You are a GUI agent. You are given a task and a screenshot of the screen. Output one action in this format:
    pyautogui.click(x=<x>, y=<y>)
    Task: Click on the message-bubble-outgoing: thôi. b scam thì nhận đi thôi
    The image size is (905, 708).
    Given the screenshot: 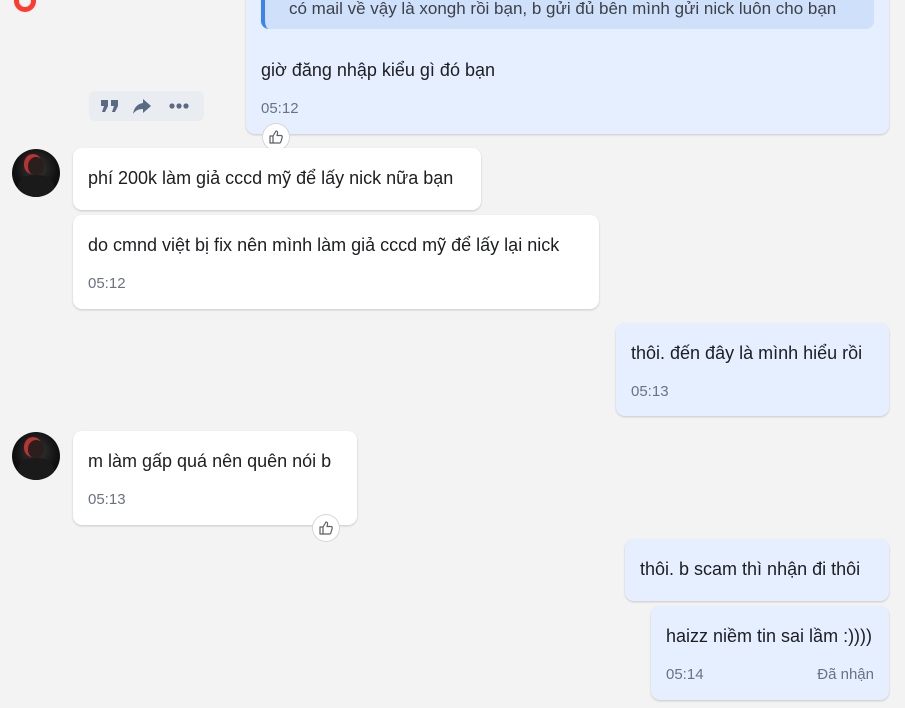 What is the action you would take?
    pyautogui.click(x=757, y=570)
    